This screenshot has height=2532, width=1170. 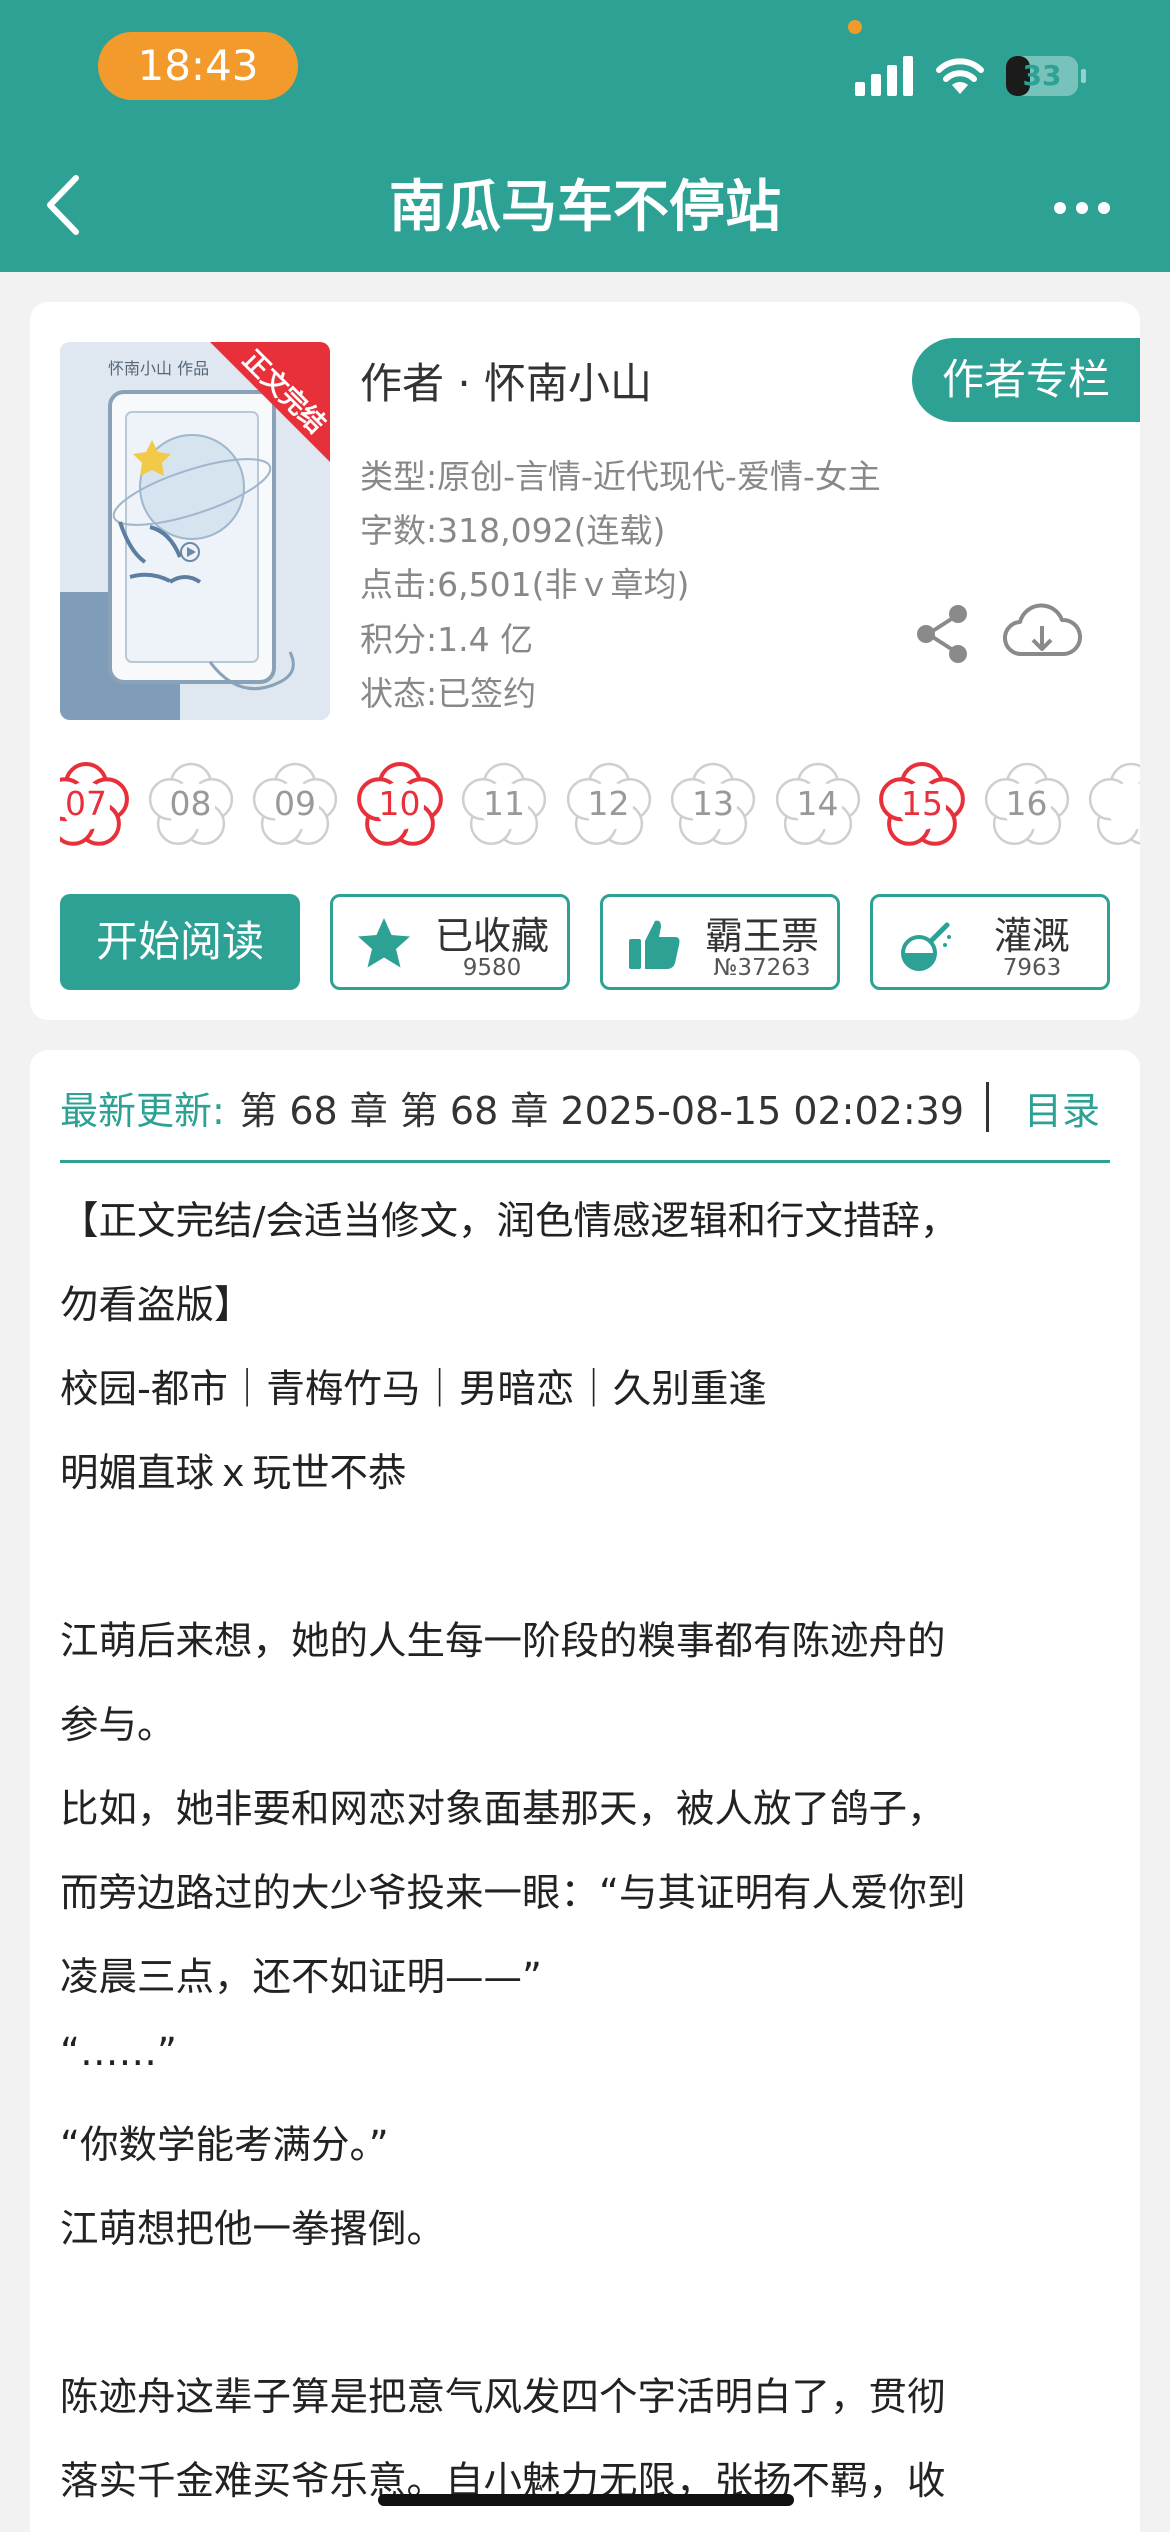 I want to click on star-day-12: 12, so click(x=609, y=804).